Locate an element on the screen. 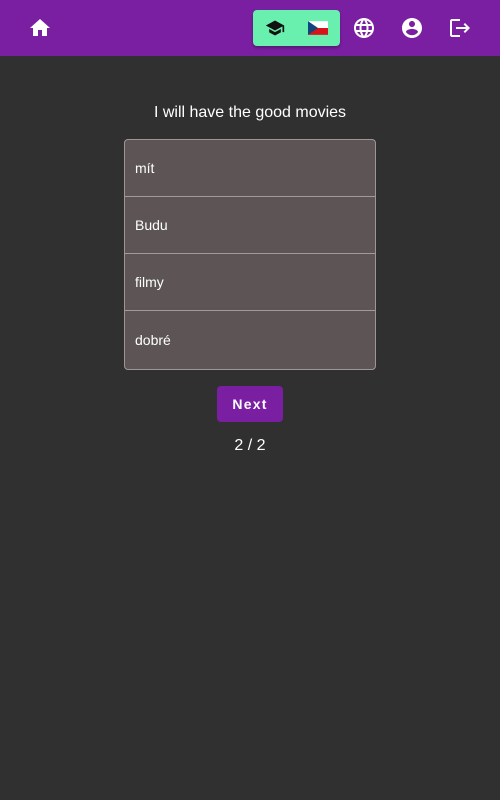 The width and height of the screenshot is (500, 800). word-option: Budu is located at coordinates (250, 225).